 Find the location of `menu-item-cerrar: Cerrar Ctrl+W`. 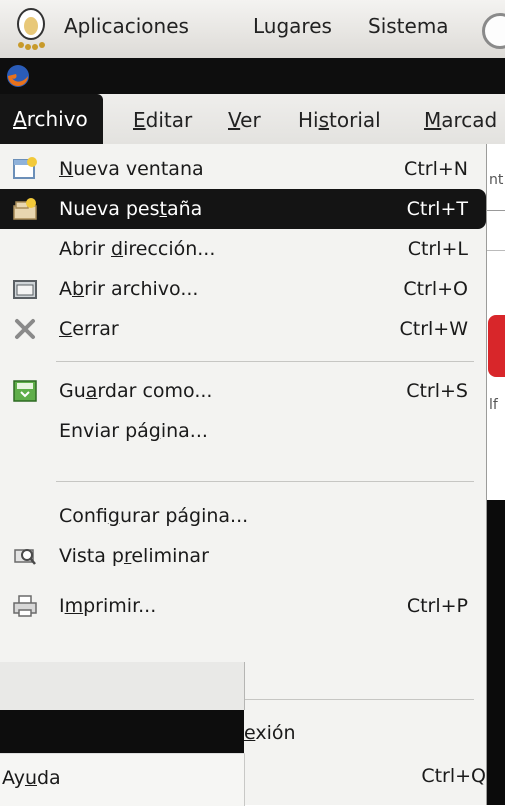

menu-item-cerrar: Cerrar Ctrl+W is located at coordinates (243, 329).